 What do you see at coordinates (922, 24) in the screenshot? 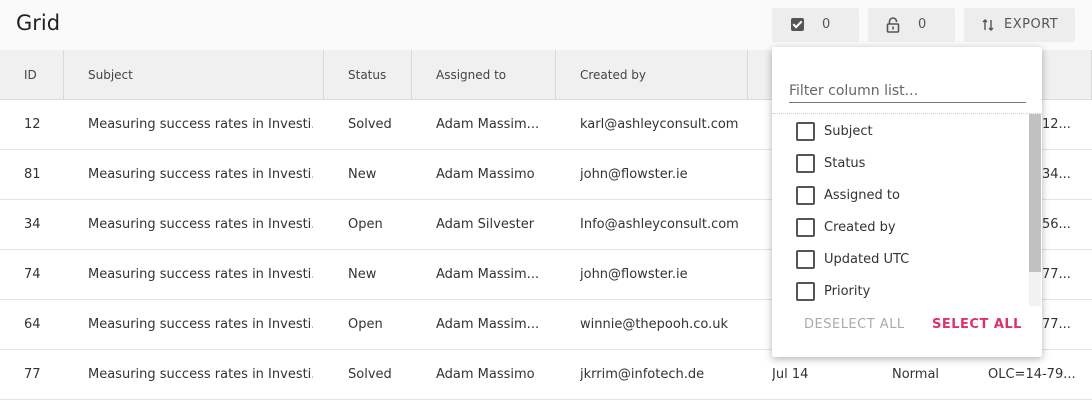
I see `locked-count: 0` at bounding box center [922, 24].